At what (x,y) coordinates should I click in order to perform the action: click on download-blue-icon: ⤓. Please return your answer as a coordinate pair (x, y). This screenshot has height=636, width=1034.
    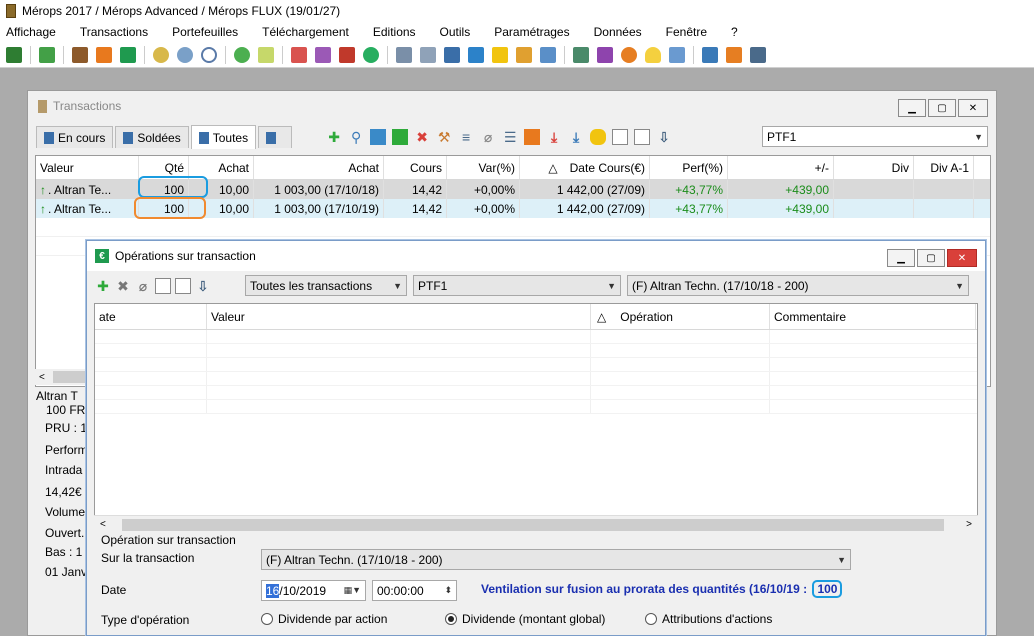
    Looking at the image, I should click on (576, 137).